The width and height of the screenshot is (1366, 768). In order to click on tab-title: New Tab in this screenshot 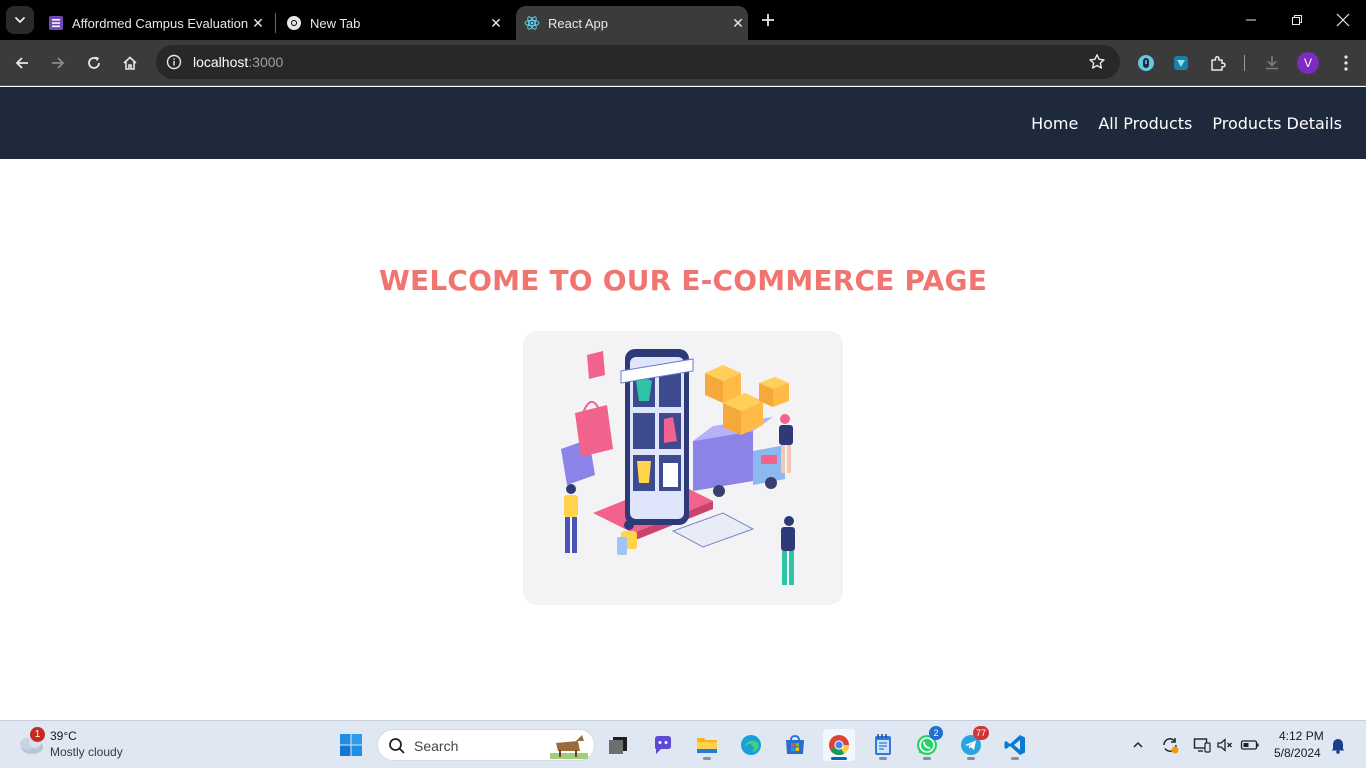, I will do `click(335, 23)`.